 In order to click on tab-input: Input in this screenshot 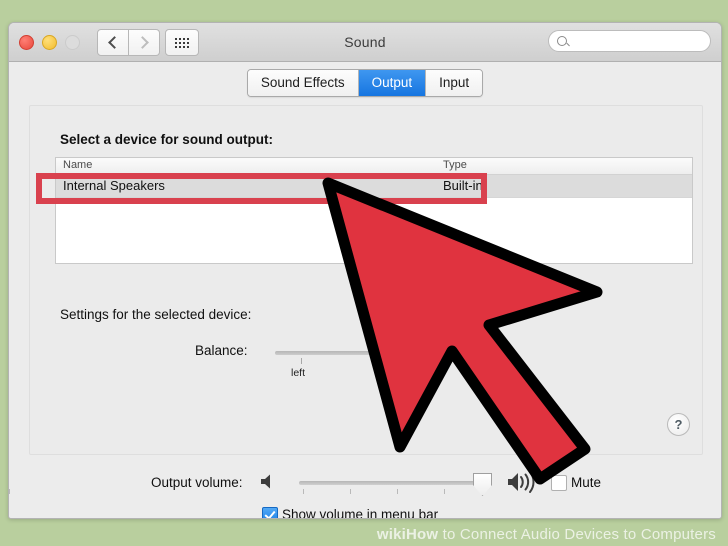, I will do `click(454, 83)`.